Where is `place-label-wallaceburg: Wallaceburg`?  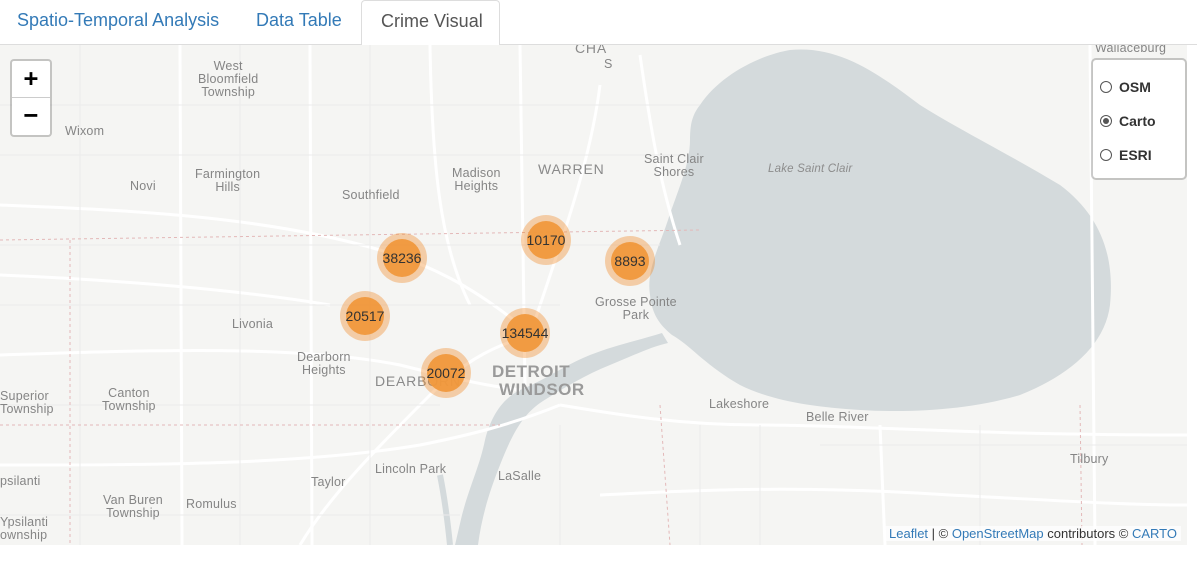 place-label-wallaceburg: Wallaceburg is located at coordinates (1131, 50).